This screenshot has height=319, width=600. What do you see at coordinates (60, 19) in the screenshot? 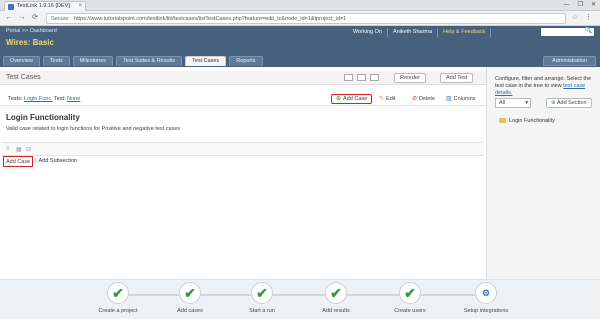
I see `secure-label: Secure` at bounding box center [60, 19].